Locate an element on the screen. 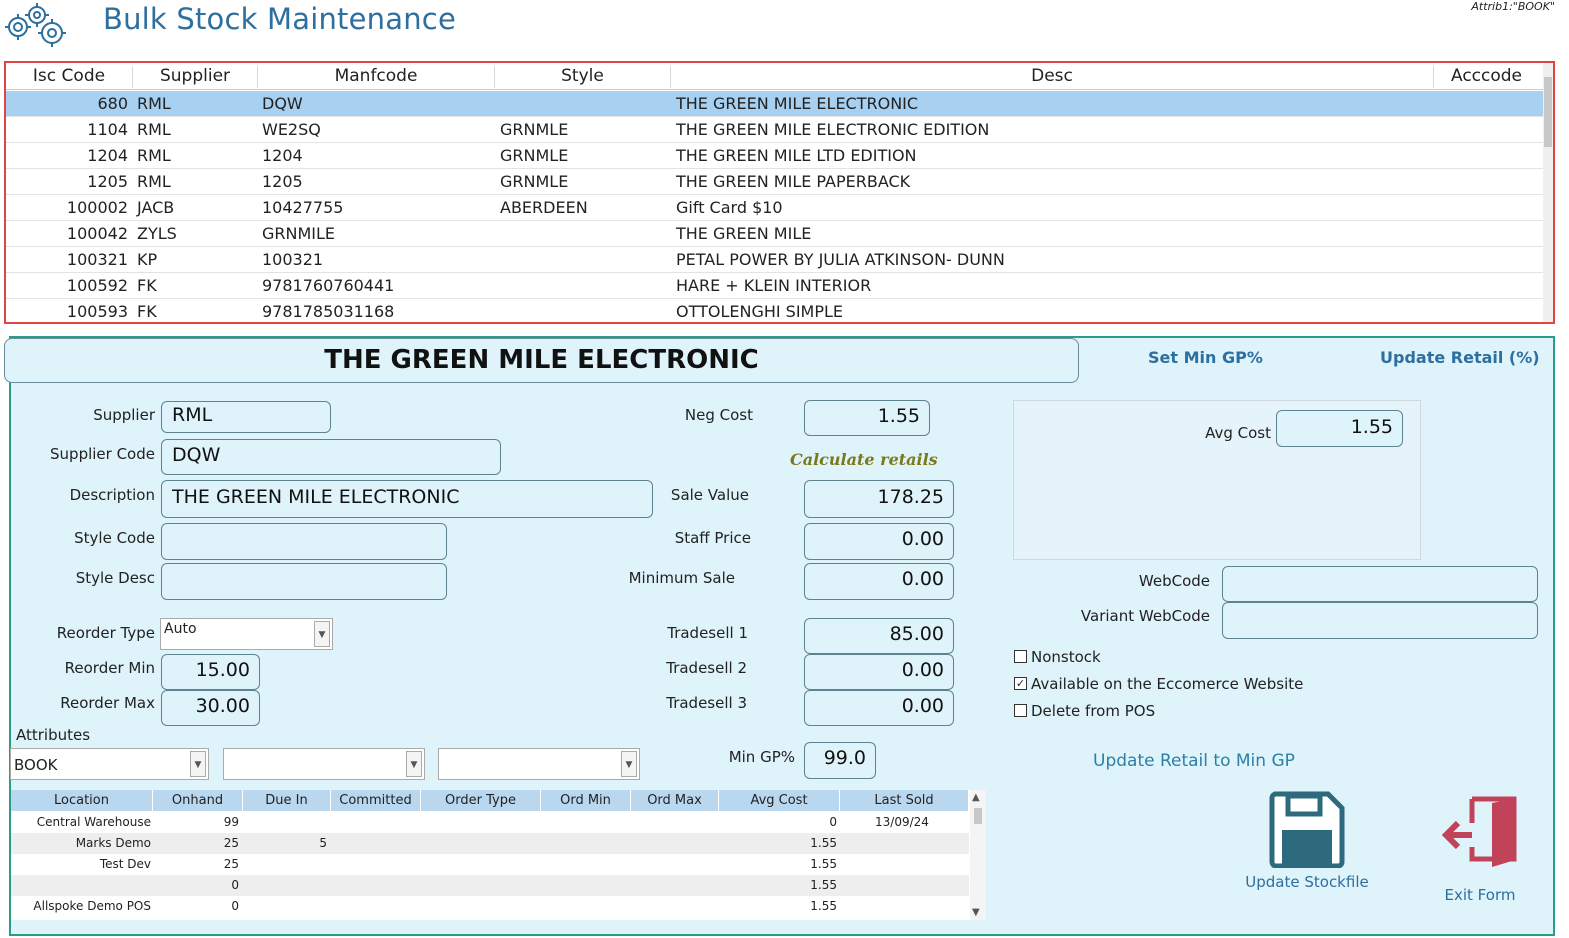 The image size is (1569, 938). table-row: 100002 JACB 10427755 ABERDEEN Gift Card $10 is located at coordinates (774, 208).